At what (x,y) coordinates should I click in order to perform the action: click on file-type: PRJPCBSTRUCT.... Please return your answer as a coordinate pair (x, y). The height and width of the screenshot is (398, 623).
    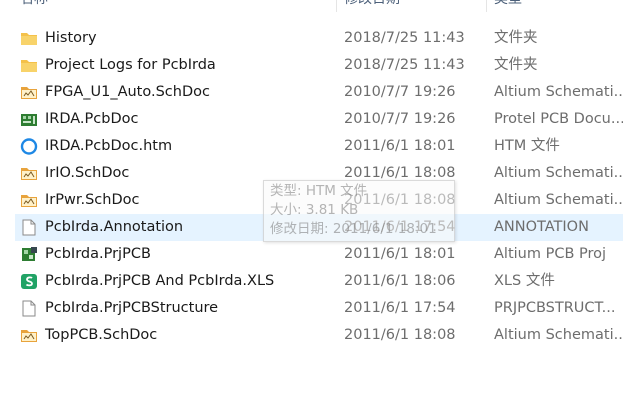
    Looking at the image, I should click on (555, 308).